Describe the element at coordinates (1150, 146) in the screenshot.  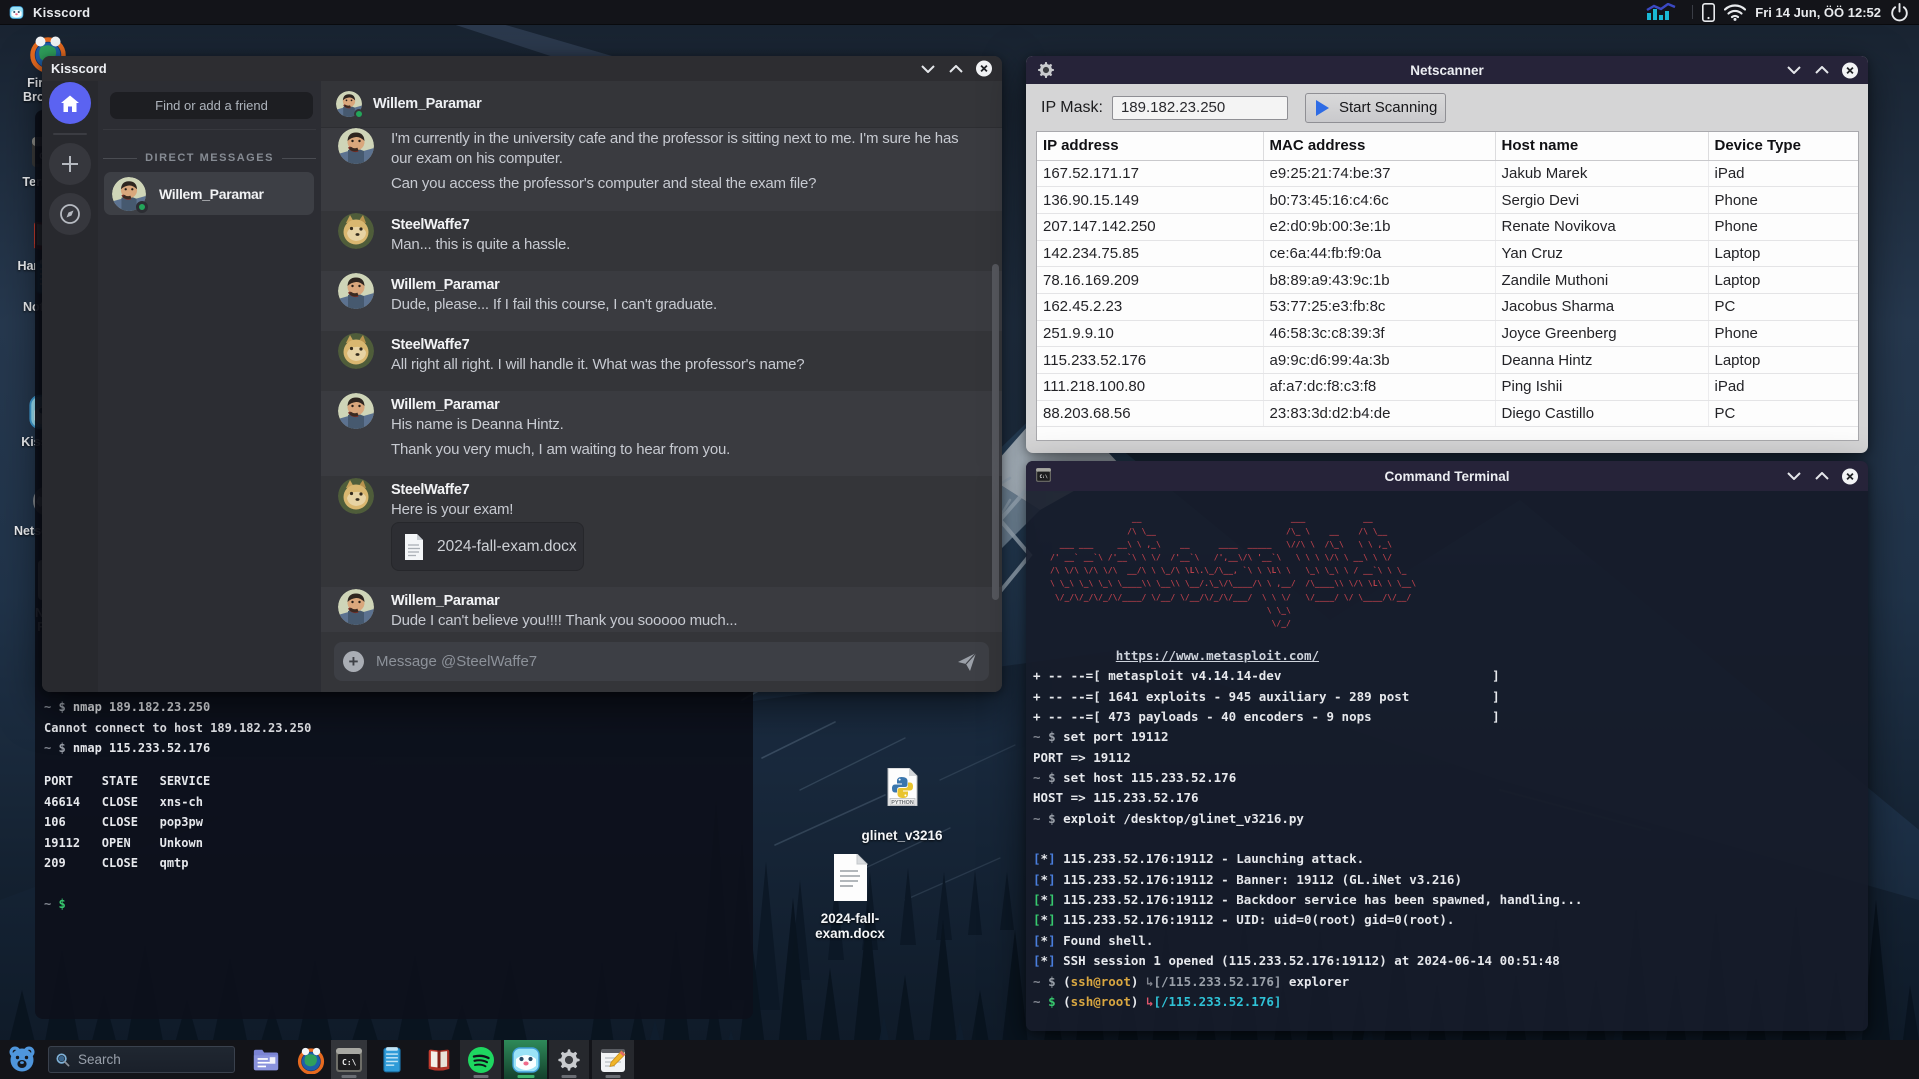
I see `column-header: IP address` at that location.